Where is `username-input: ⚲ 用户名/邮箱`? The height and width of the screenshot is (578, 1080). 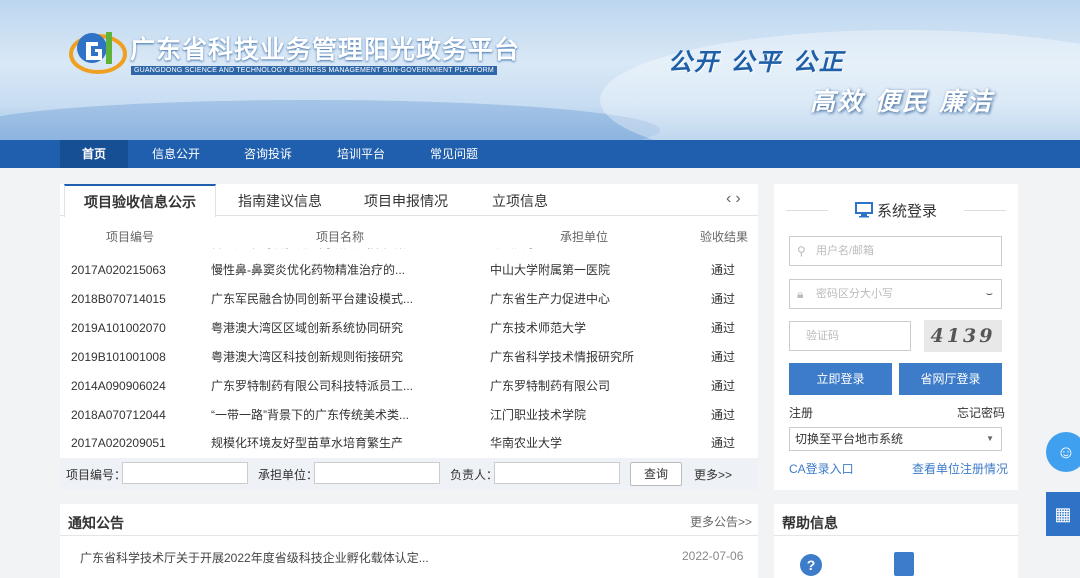
username-input: ⚲ 用户名/邮箱 is located at coordinates (895, 251).